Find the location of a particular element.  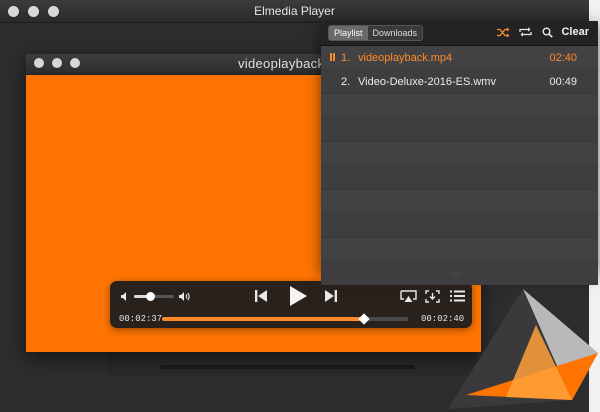

next-icon is located at coordinates (330, 296).